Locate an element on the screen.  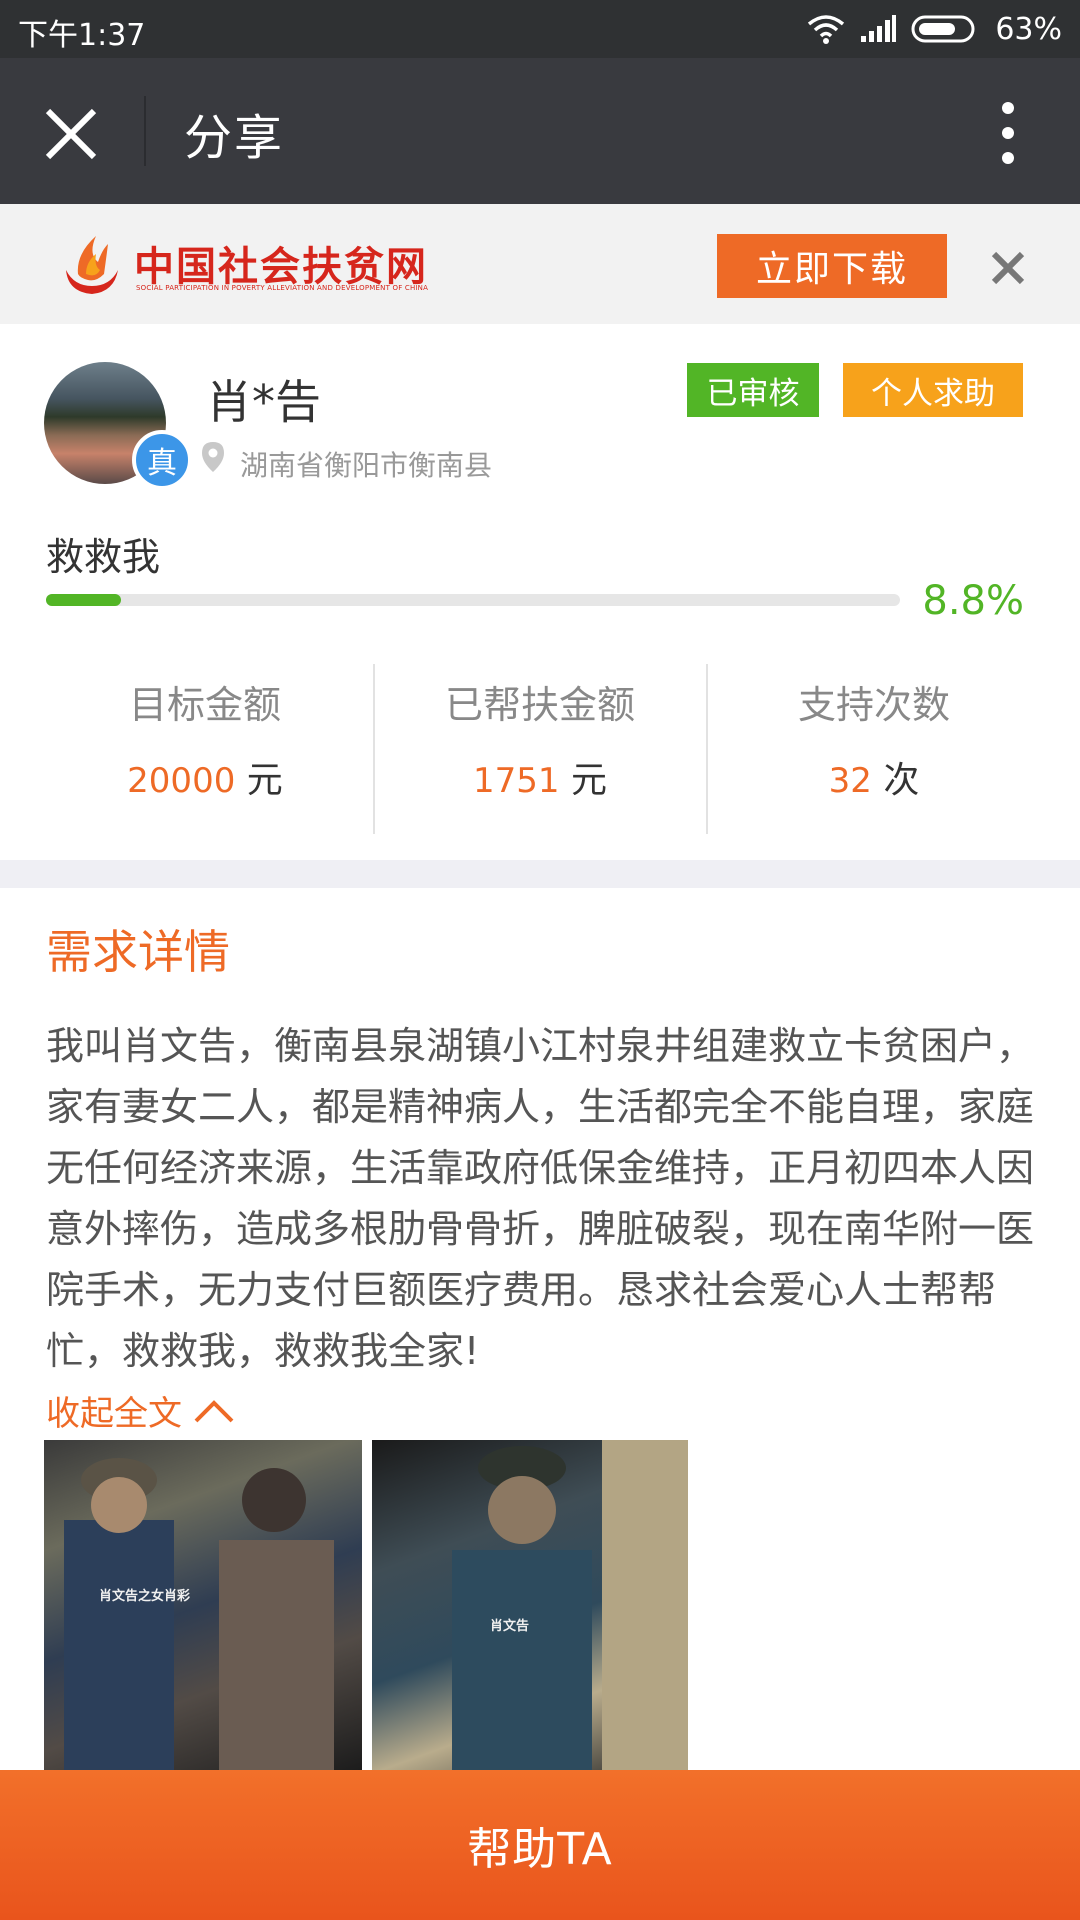
progress-fill is located at coordinates (84, 600).